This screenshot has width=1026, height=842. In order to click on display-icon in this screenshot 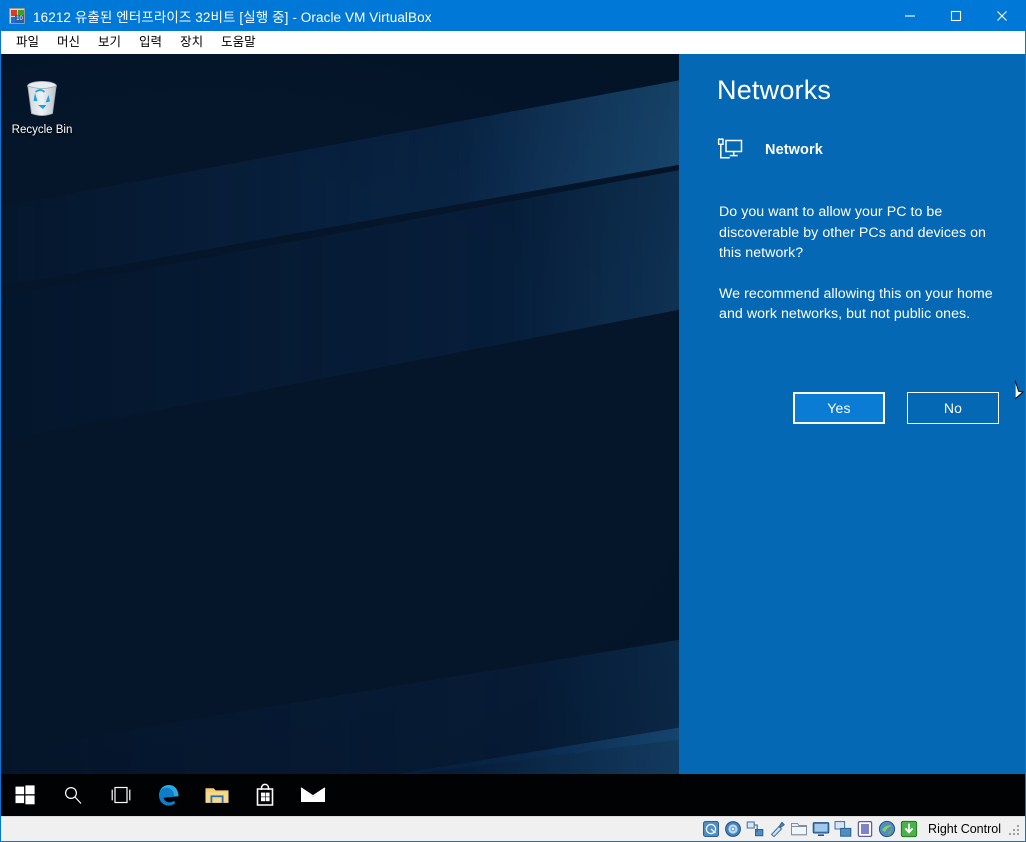, I will do `click(821, 829)`.